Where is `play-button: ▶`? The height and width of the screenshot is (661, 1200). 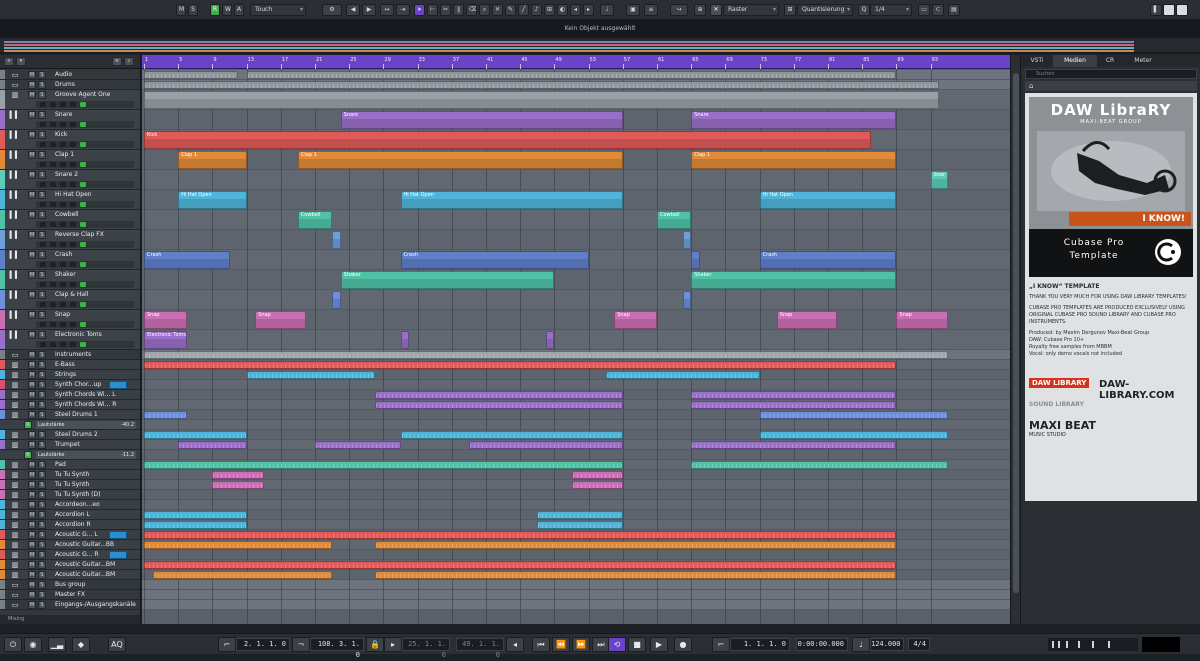
play-button: ▶ is located at coordinates (659, 644).